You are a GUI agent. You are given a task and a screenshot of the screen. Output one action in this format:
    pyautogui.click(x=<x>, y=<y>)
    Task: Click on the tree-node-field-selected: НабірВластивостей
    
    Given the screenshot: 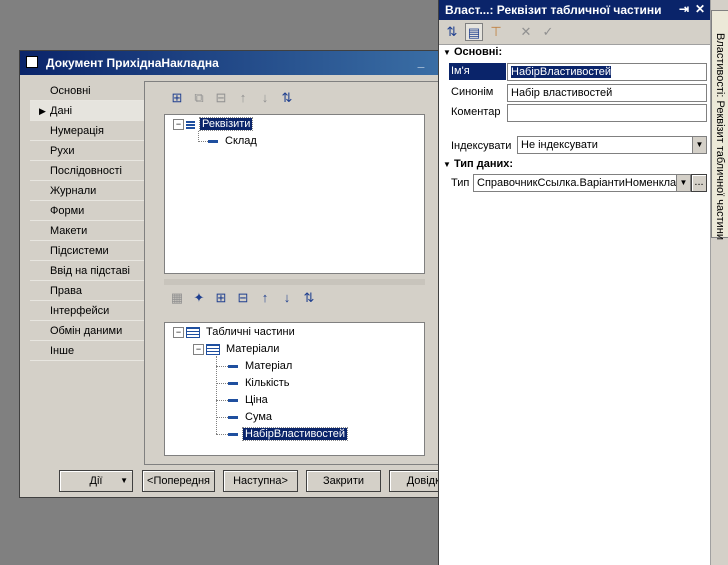 What is the action you would take?
    pyautogui.click(x=282, y=434)
    